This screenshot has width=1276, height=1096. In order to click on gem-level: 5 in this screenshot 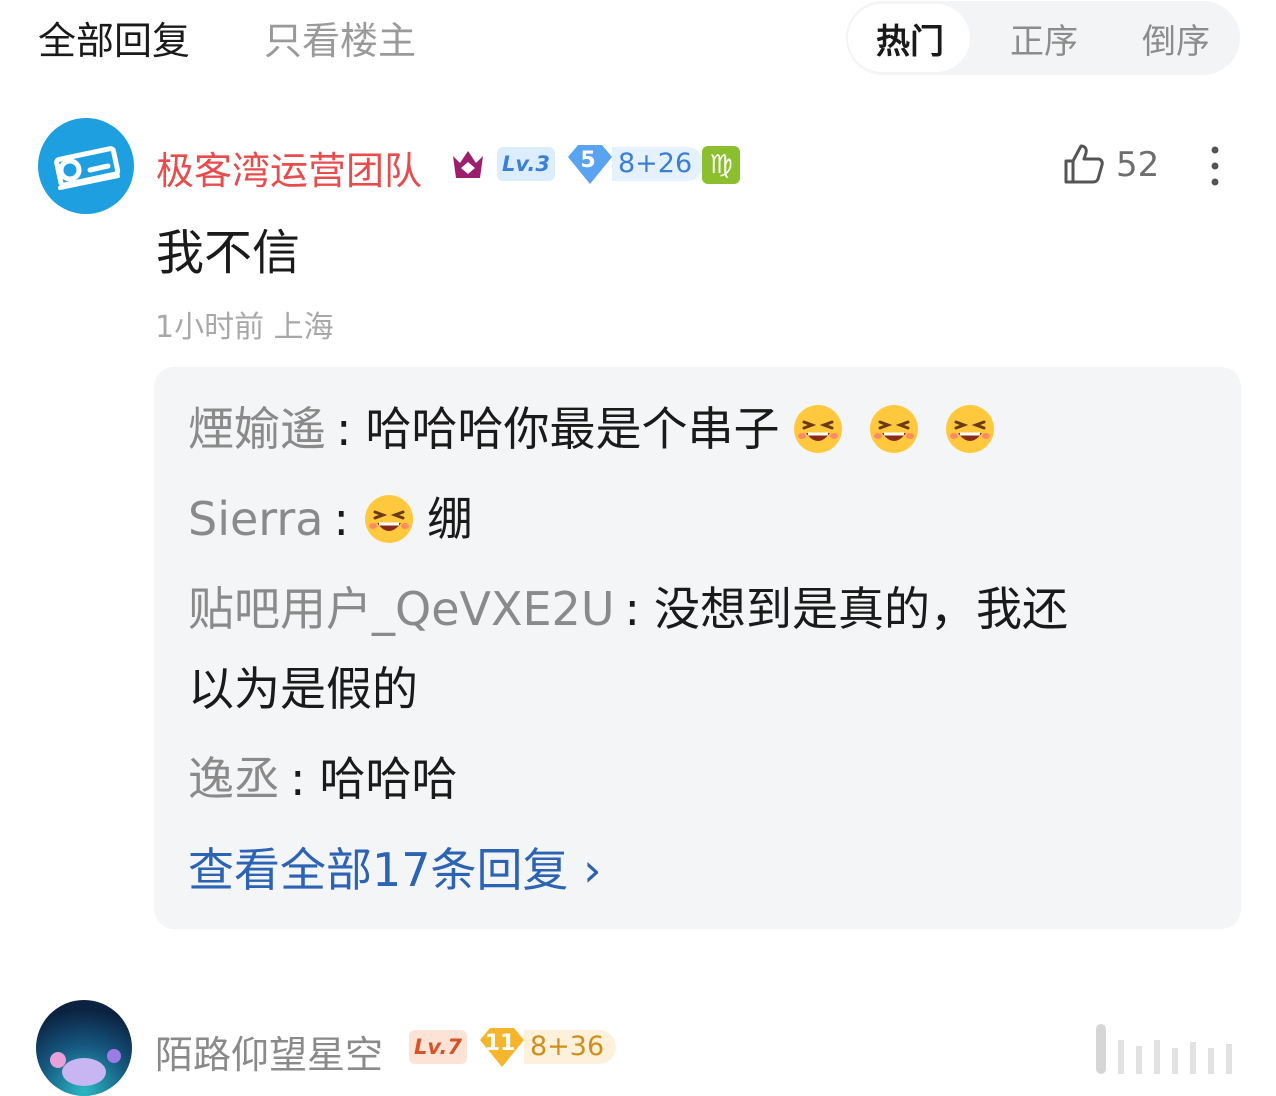, I will do `click(588, 160)`.